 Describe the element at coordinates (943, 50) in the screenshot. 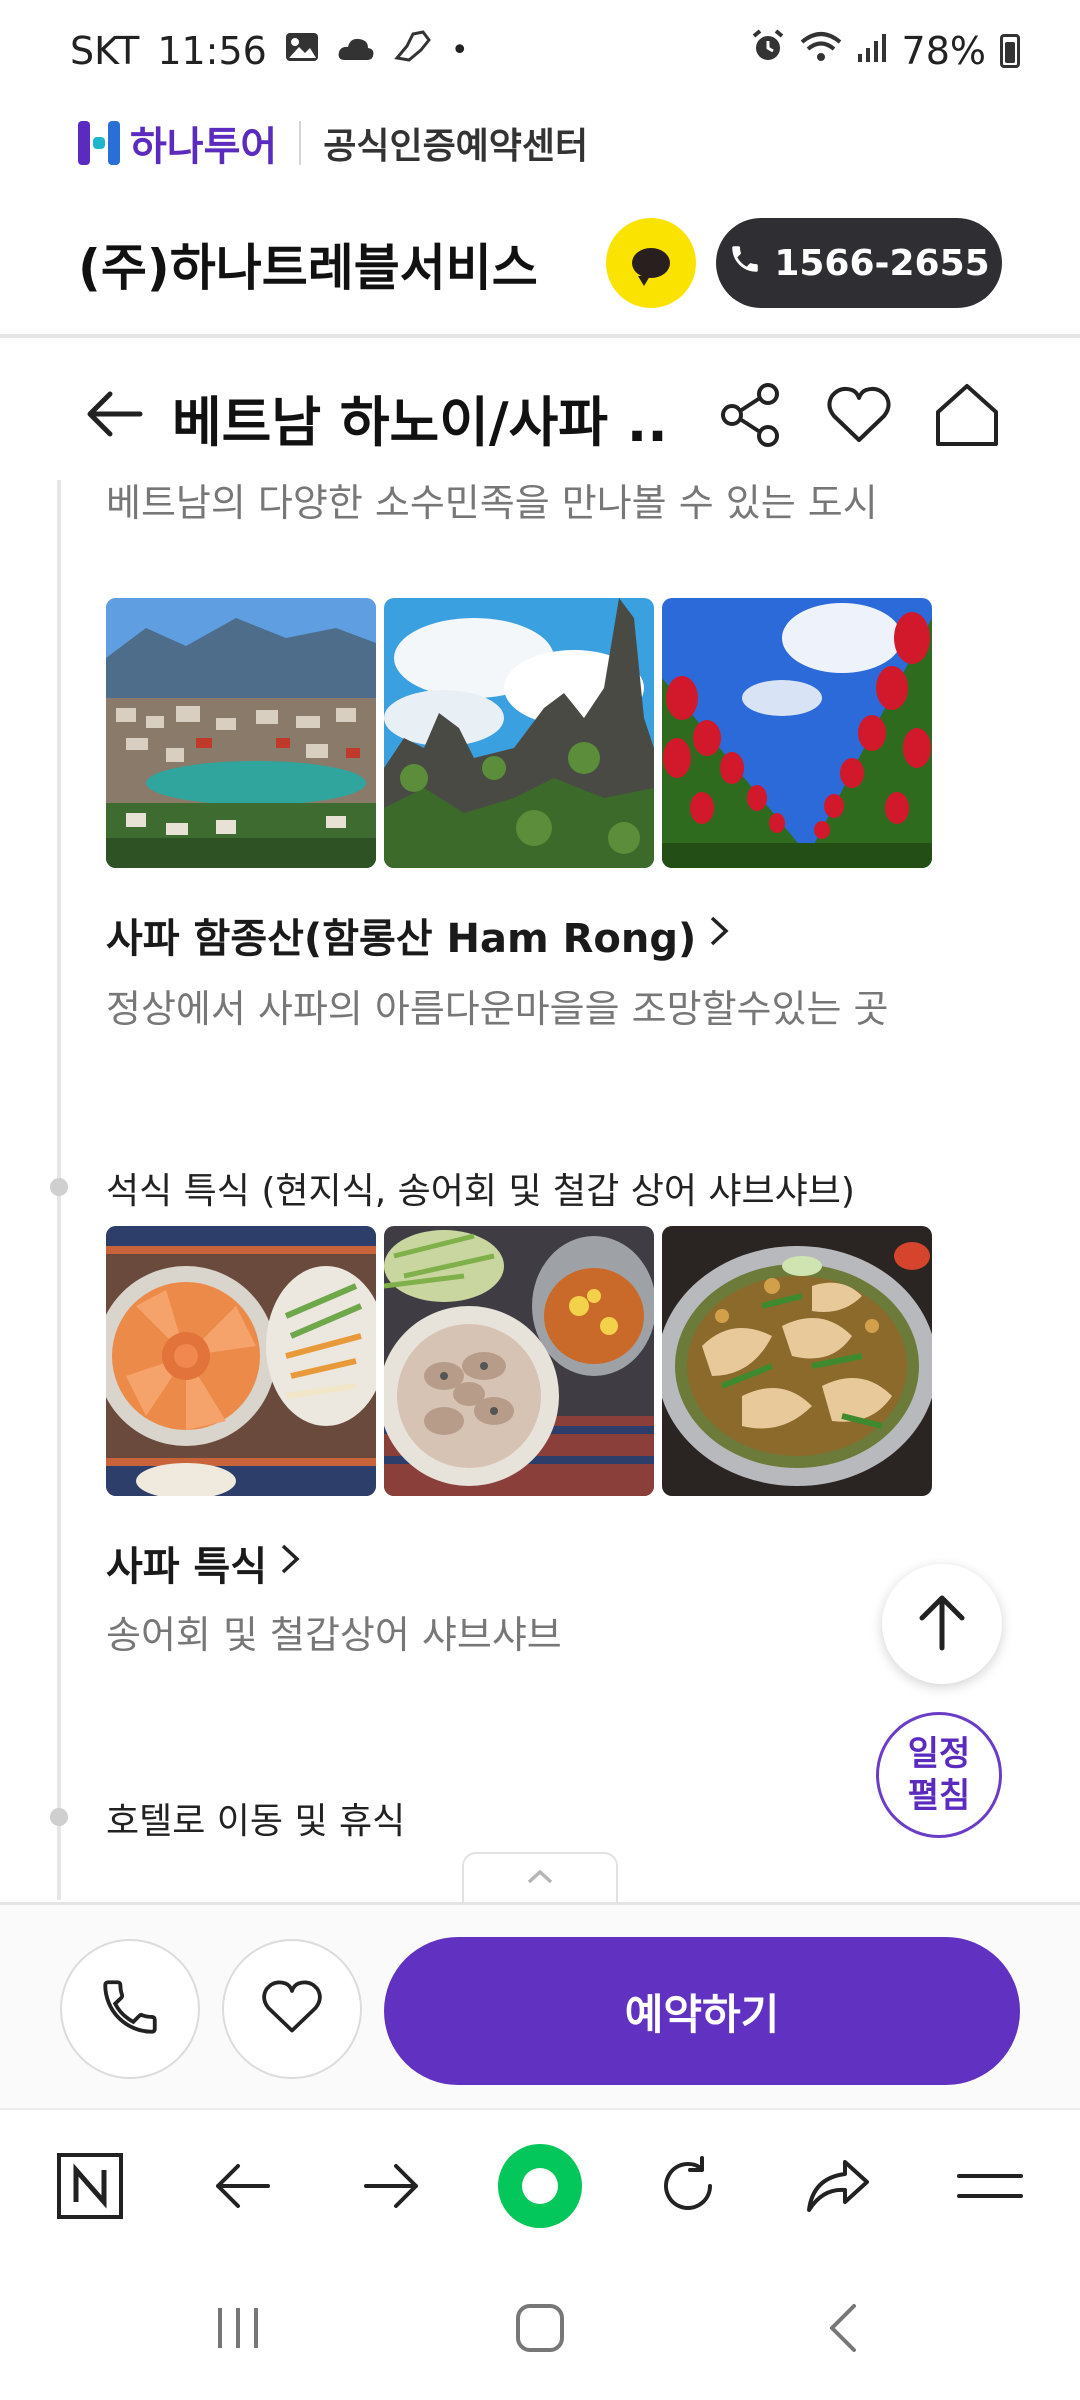

I see `battery-percent: 78%` at that location.